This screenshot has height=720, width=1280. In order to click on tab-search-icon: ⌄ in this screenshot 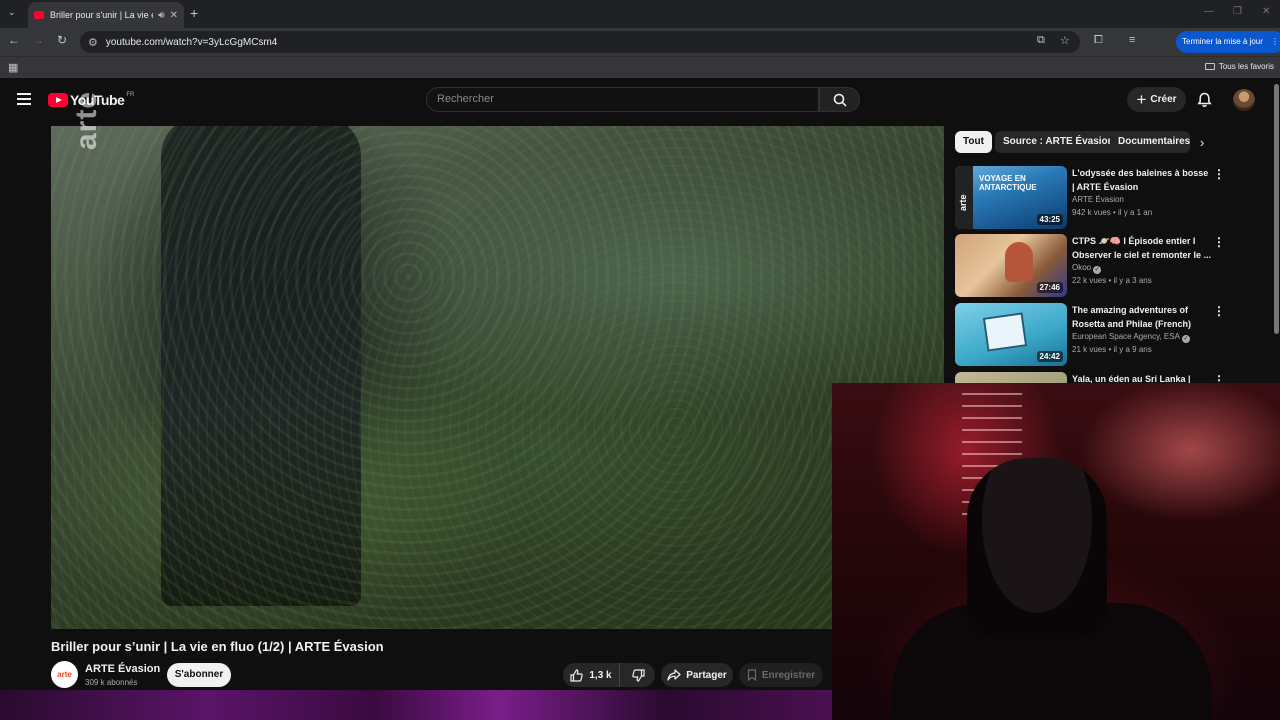, I will do `click(12, 12)`.